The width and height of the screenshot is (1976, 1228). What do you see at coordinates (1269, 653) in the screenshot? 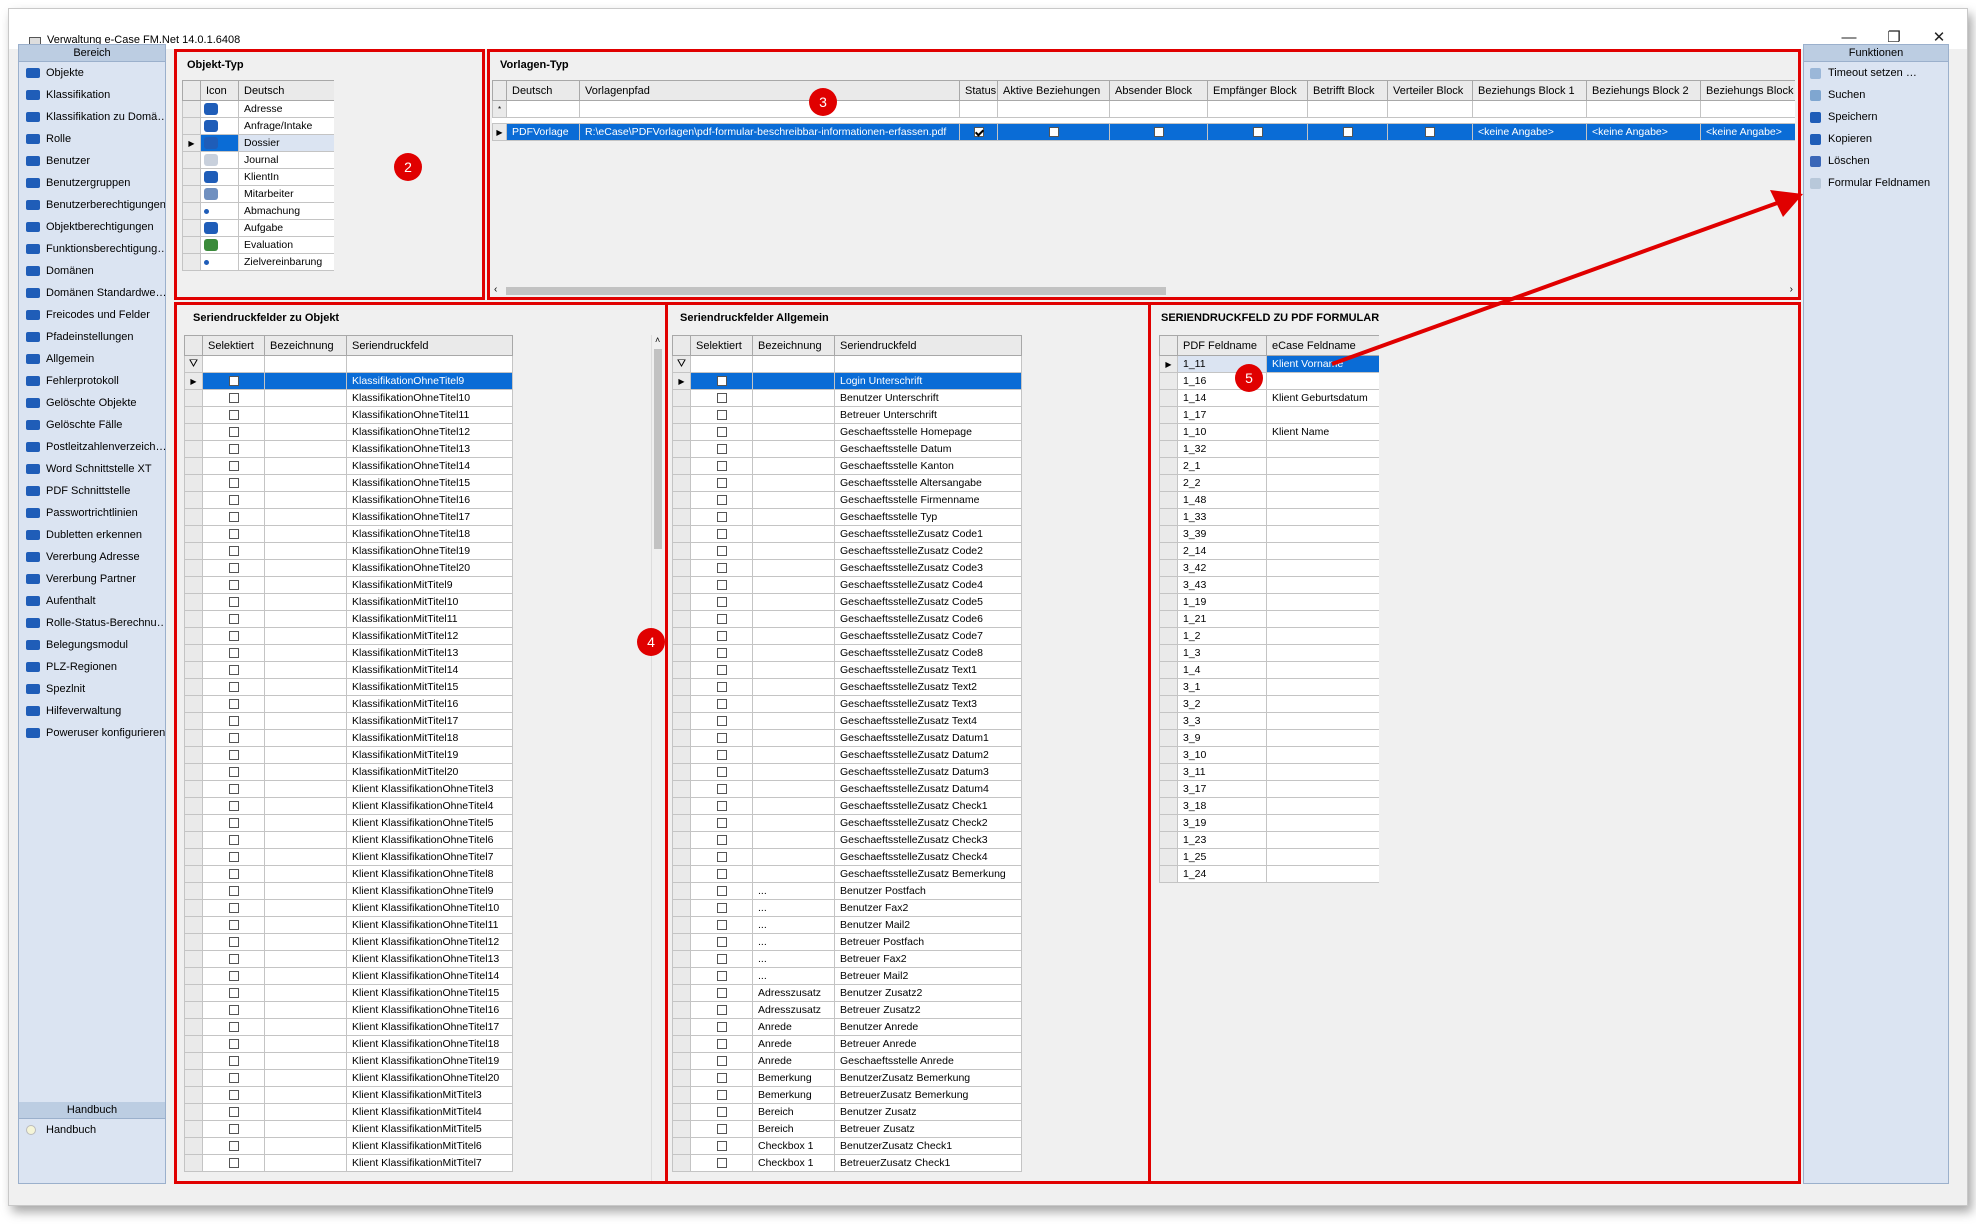
I see `table-row: 1_3` at bounding box center [1269, 653].